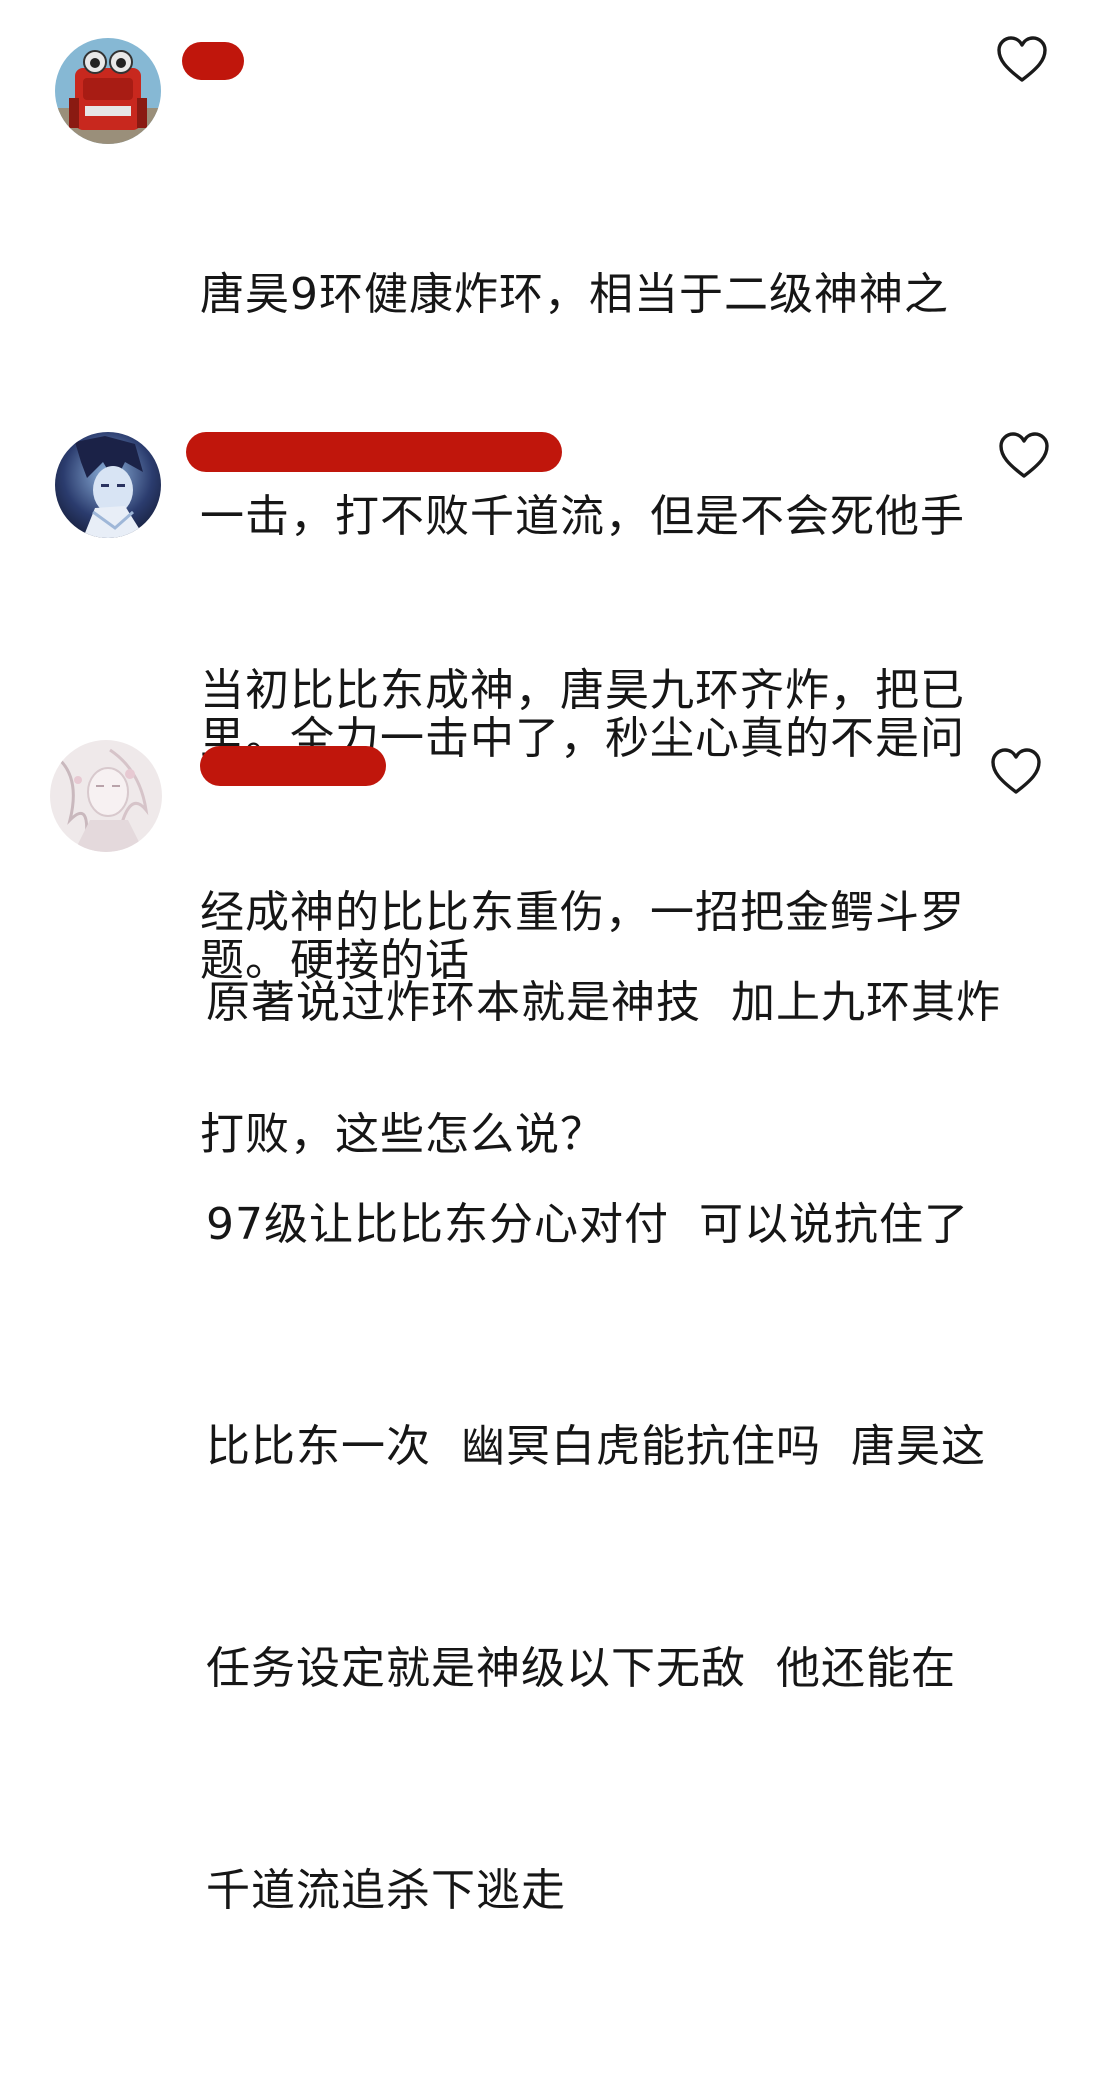 The width and height of the screenshot is (1098, 2076). I want to click on illustrated-portrait-avatar-icon, so click(106, 796).